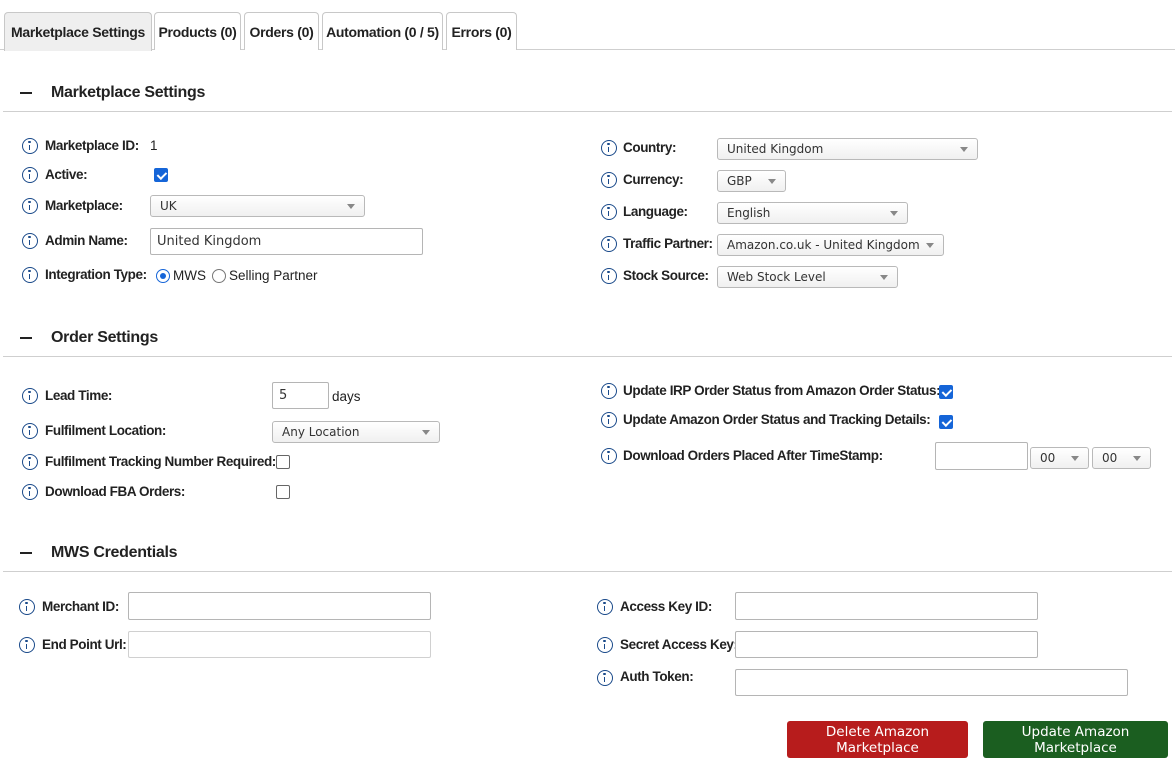  I want to click on tab-products: Products (0), so click(197, 31).